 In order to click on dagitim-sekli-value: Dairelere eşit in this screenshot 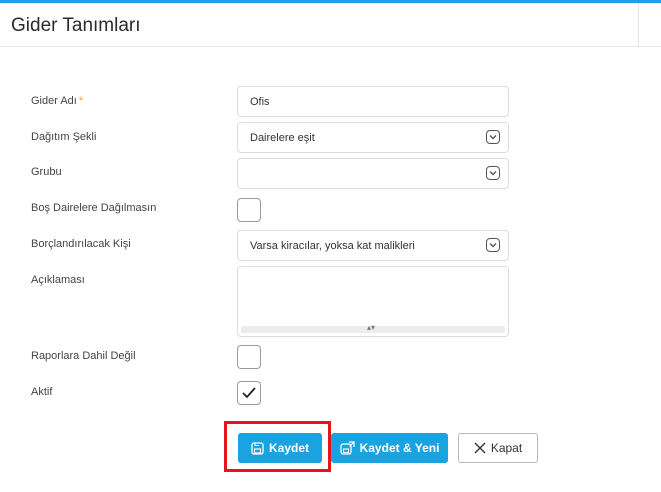, I will do `click(282, 138)`.